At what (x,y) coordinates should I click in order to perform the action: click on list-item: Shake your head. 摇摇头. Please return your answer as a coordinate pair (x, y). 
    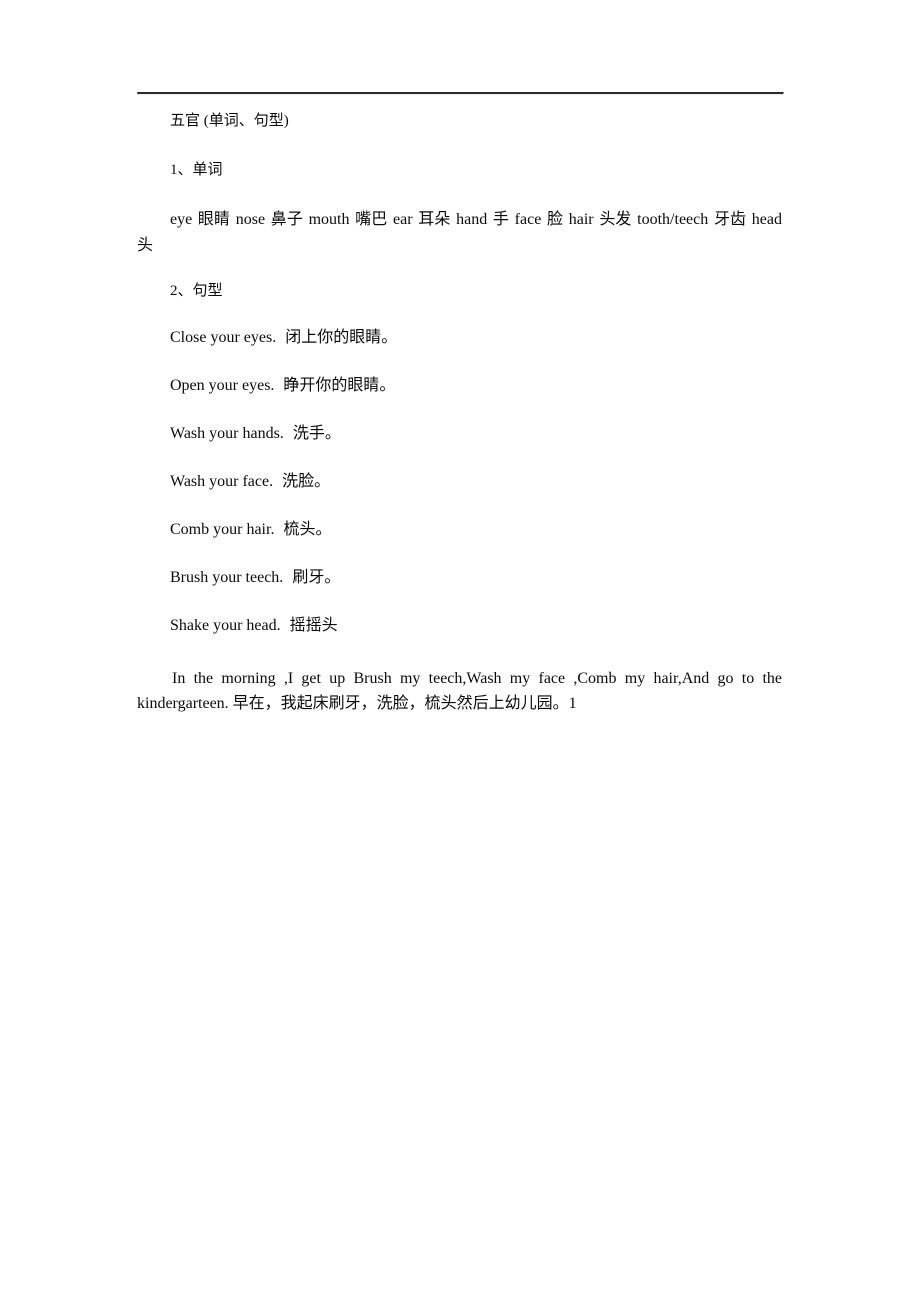
    Looking at the image, I should click on (476, 640).